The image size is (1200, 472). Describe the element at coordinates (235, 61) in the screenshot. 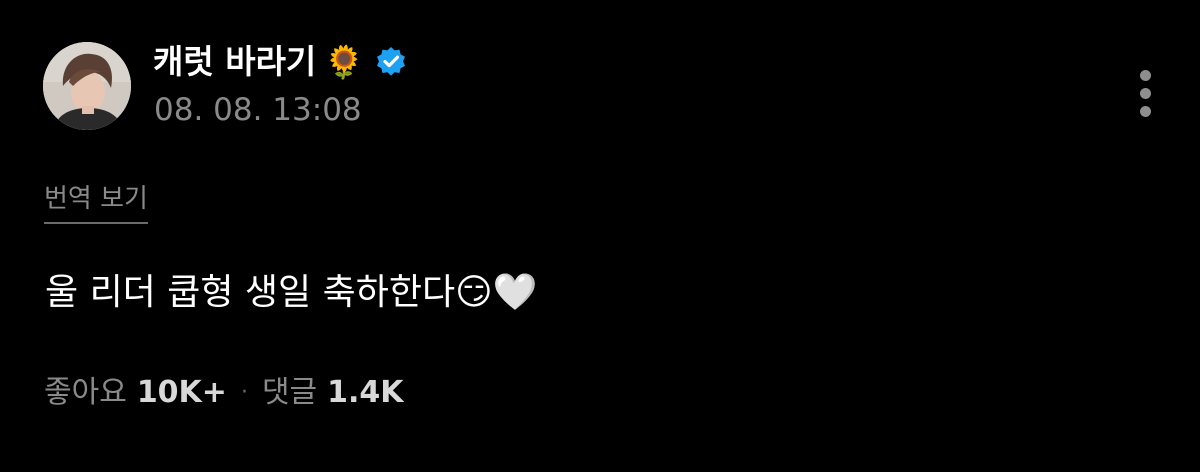

I see `author-name: 캐럿 바라기` at that location.